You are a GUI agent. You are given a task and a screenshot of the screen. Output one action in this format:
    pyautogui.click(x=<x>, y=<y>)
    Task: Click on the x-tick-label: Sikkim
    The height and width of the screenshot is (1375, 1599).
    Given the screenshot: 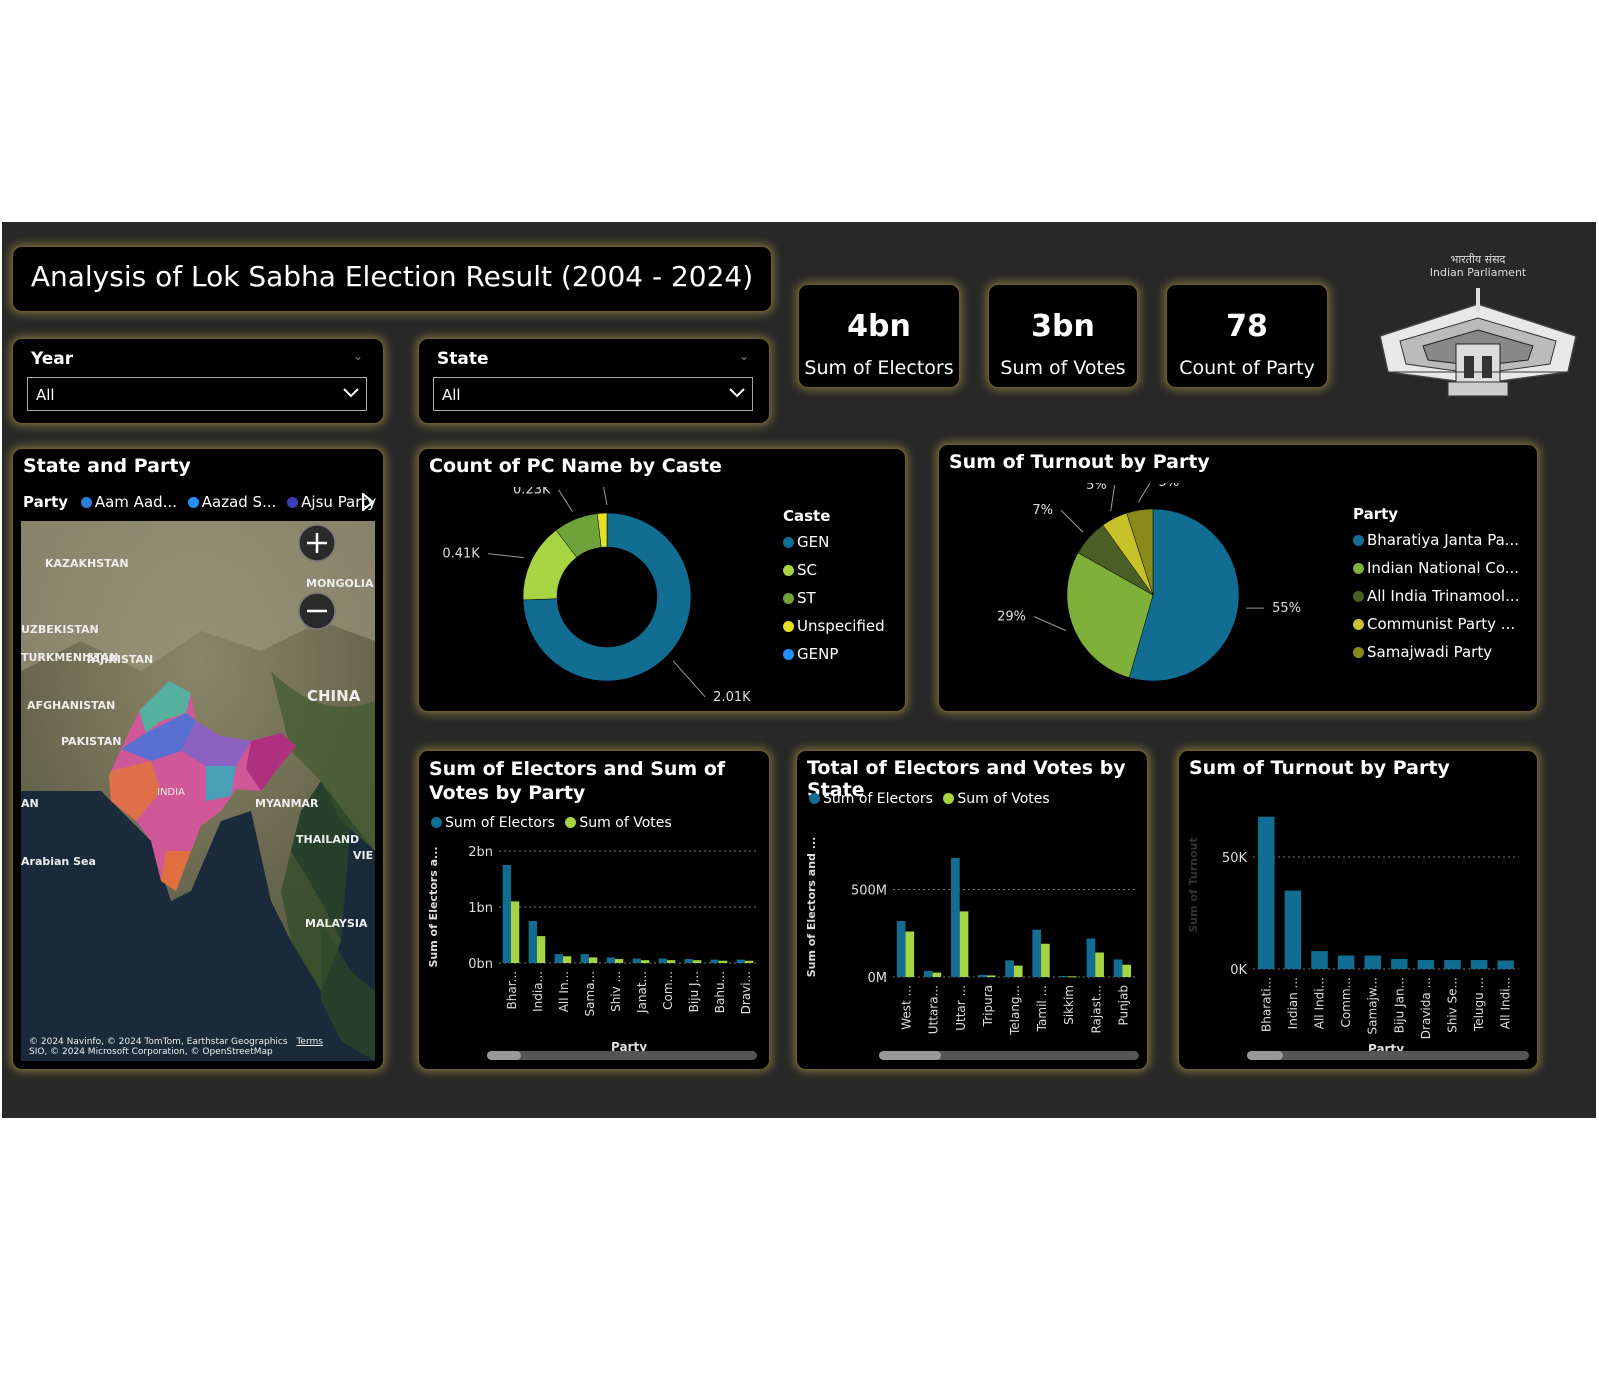 What is the action you would take?
    pyautogui.click(x=1069, y=1005)
    